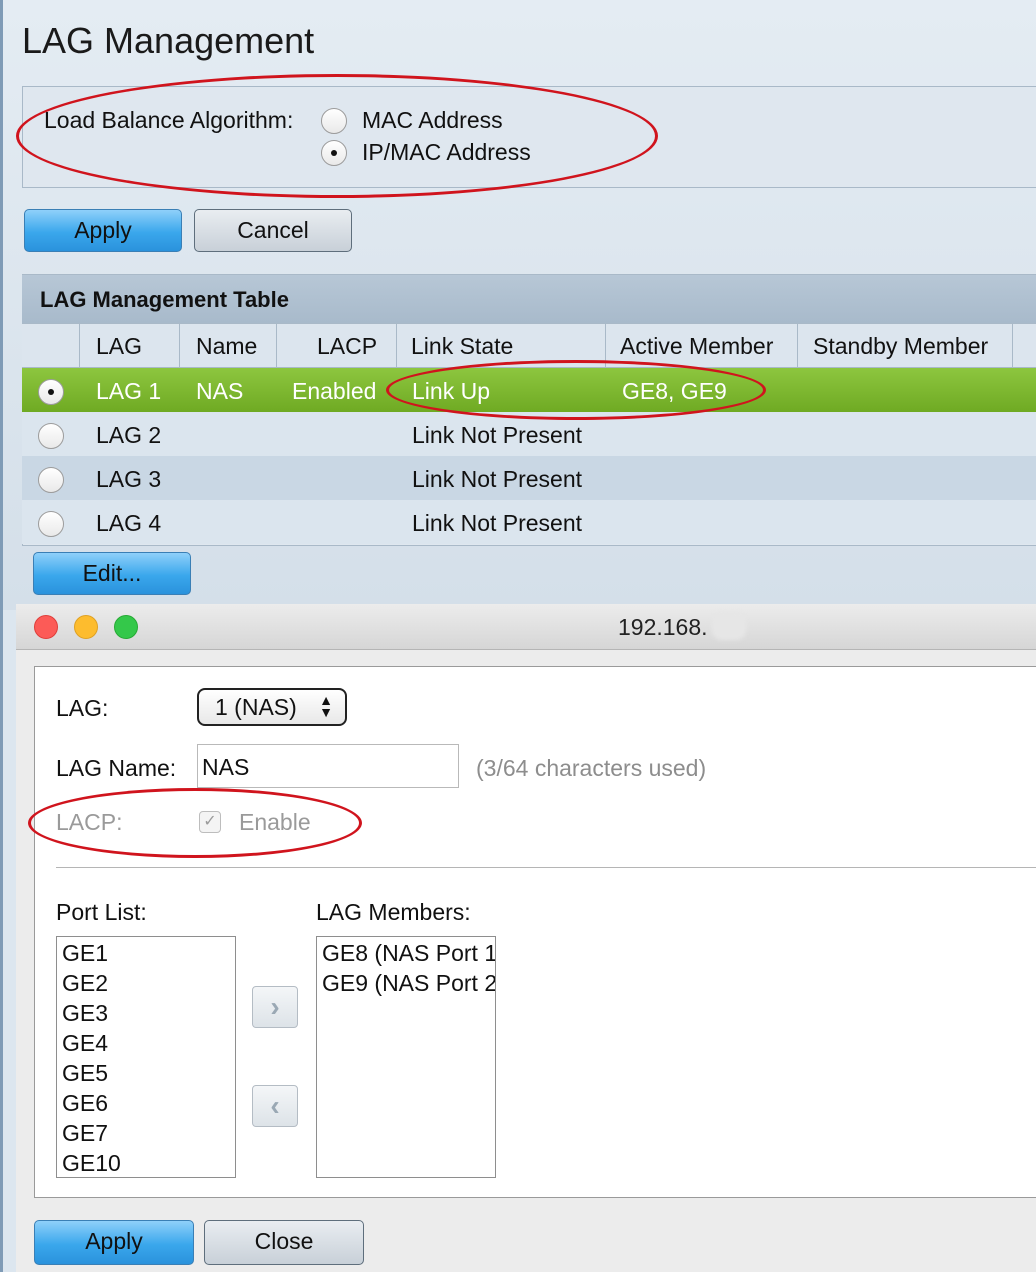  What do you see at coordinates (326, 706) in the screenshot?
I see `select-arrows-icon: ▲ ▼` at bounding box center [326, 706].